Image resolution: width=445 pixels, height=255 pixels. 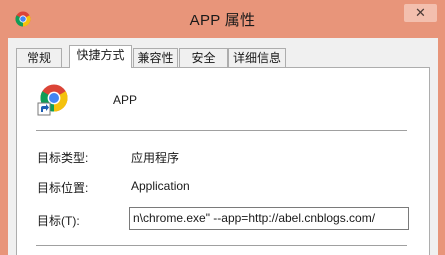 I want to click on tab-general: 常规, so click(x=39, y=57).